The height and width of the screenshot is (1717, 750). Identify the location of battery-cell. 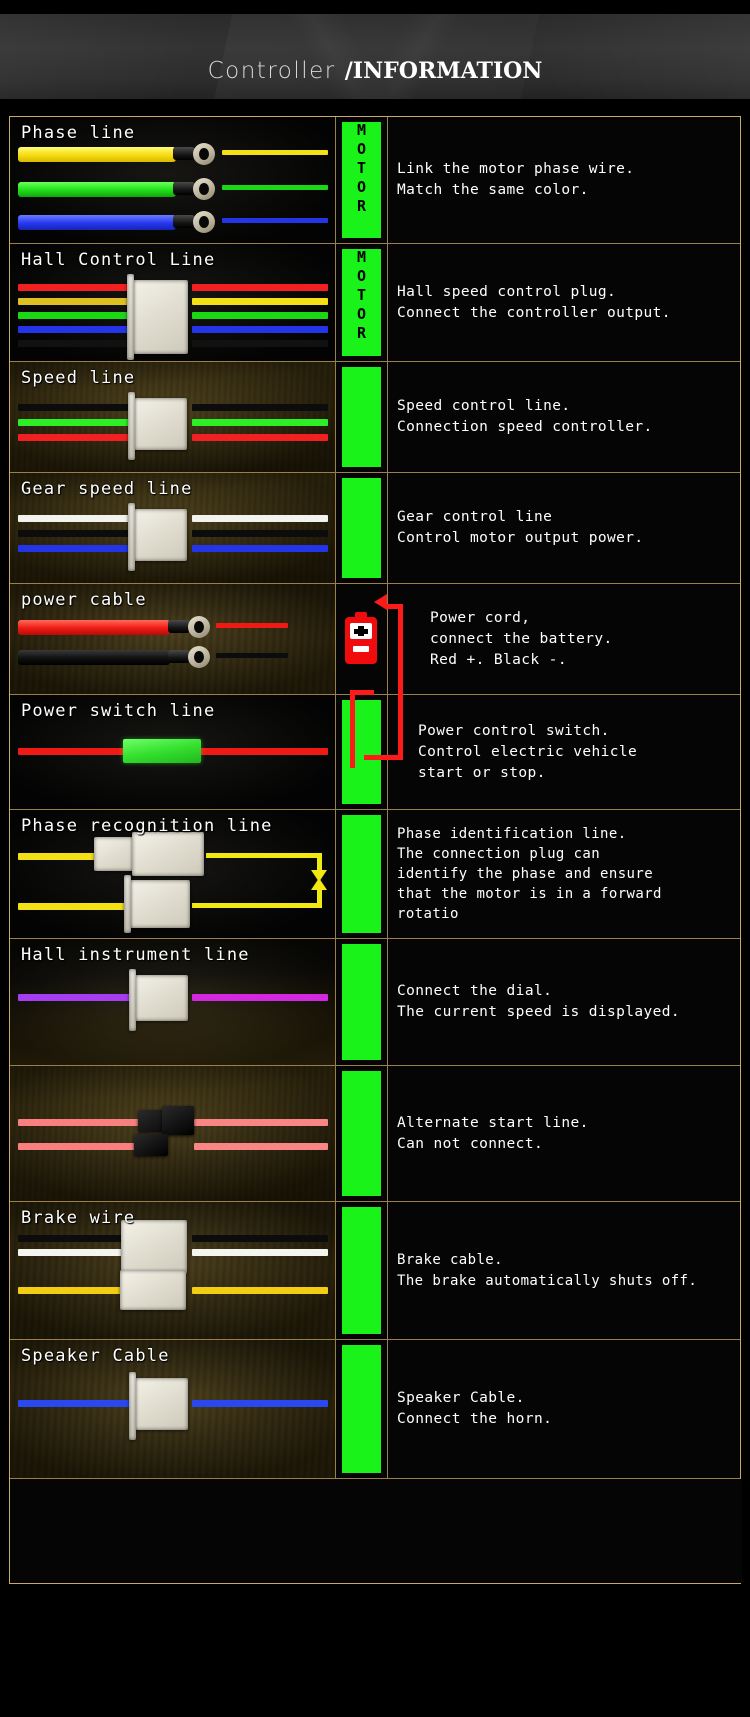
(362, 639).